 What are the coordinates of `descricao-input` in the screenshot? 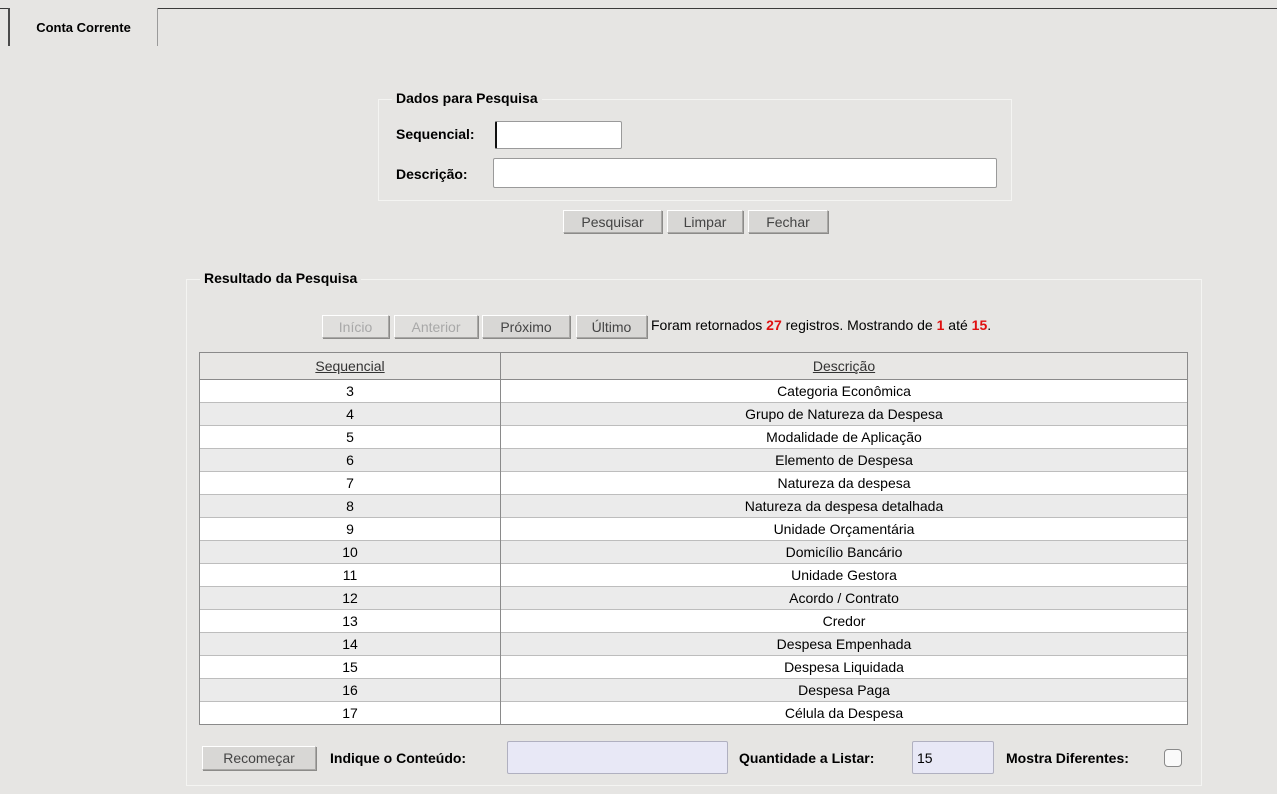 It's located at (745, 173).